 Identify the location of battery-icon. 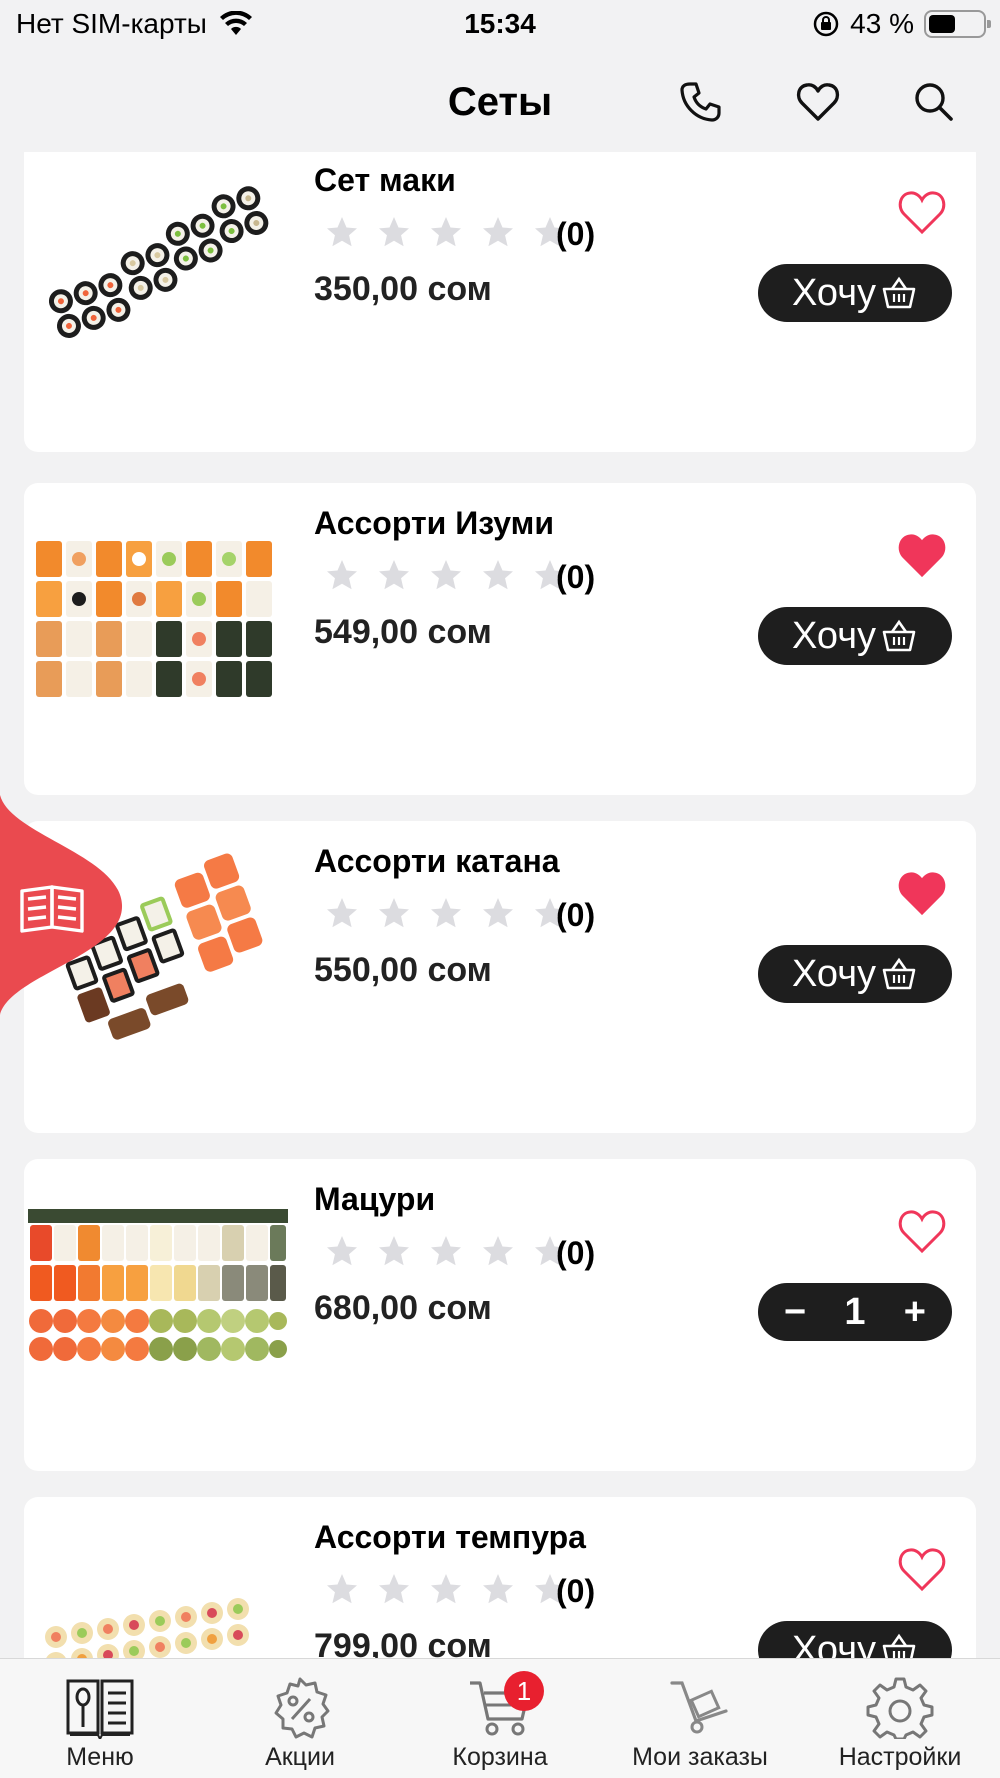
(957, 24).